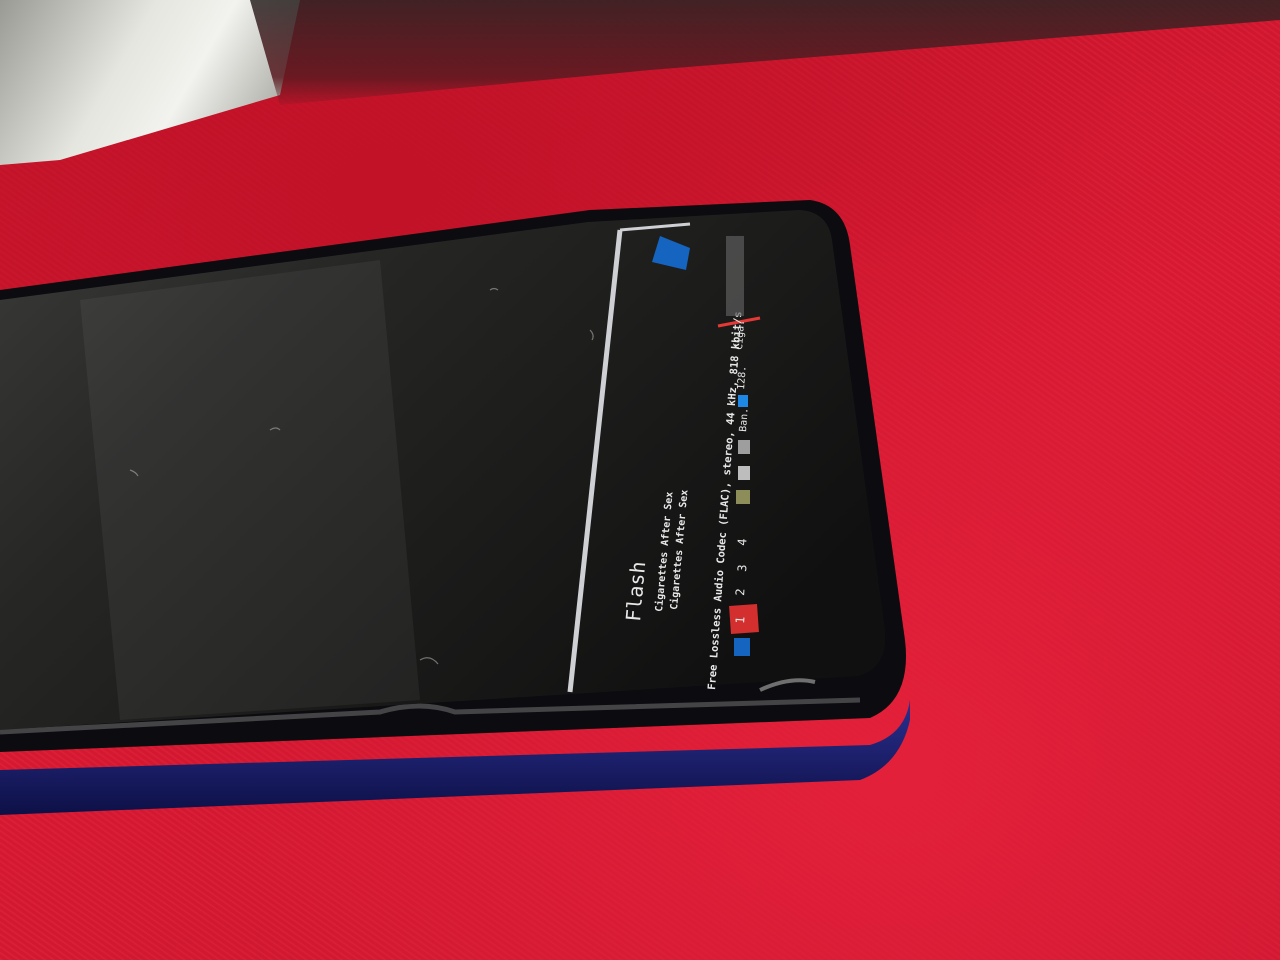 The image size is (1280, 960). Describe the element at coordinates (744, 419) in the screenshot. I see `taskbar-item-1: Ban.` at that location.